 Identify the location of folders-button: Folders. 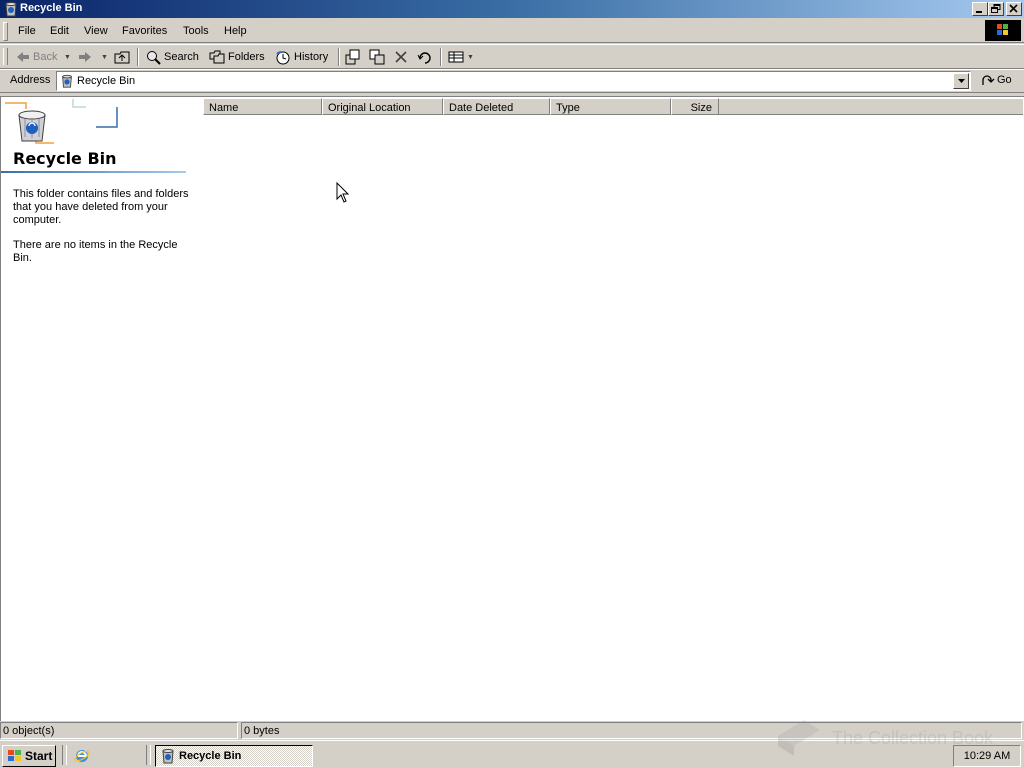
(237, 57).